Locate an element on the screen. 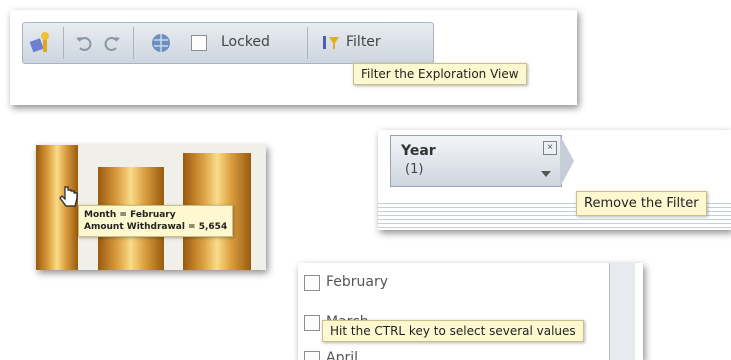 Image resolution: width=731 pixels, height=360 pixels. exploration-toolbar: Locked Filter is located at coordinates (228, 43).